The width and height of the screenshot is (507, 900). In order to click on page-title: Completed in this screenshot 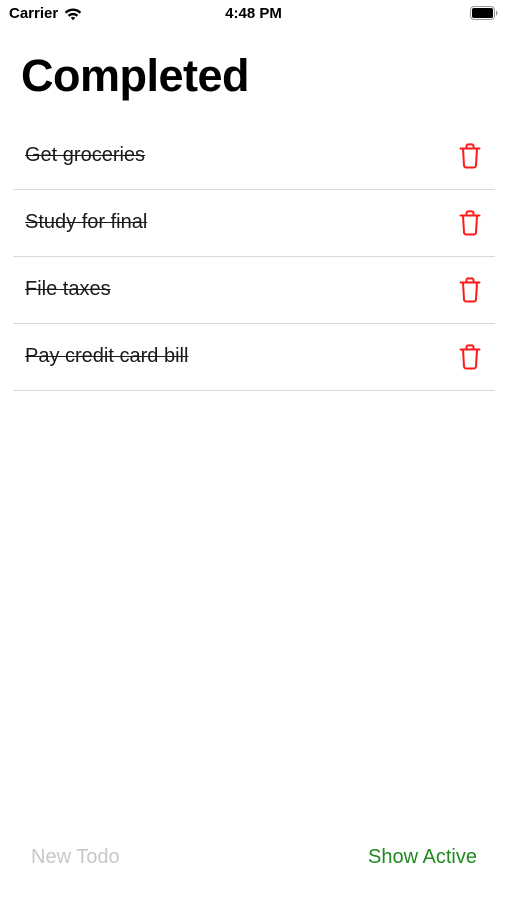, I will do `click(135, 75)`.